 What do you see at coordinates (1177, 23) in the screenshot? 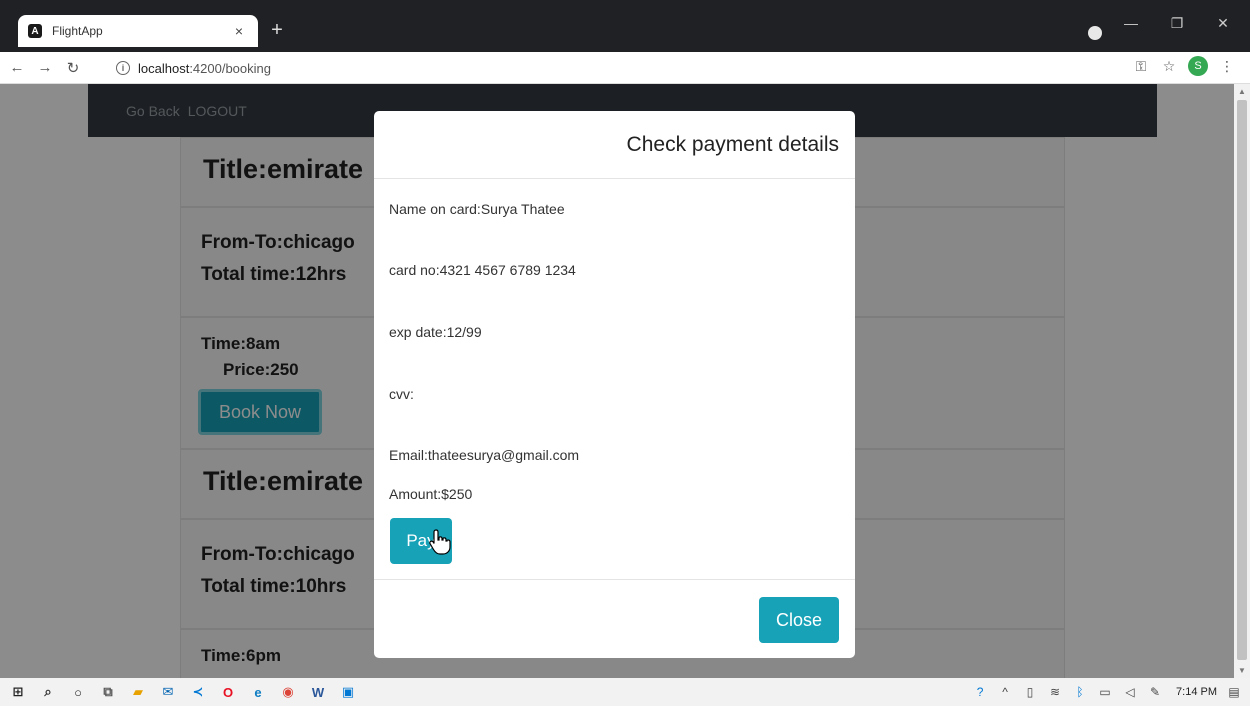
I see `restore-icon: ❐` at bounding box center [1177, 23].